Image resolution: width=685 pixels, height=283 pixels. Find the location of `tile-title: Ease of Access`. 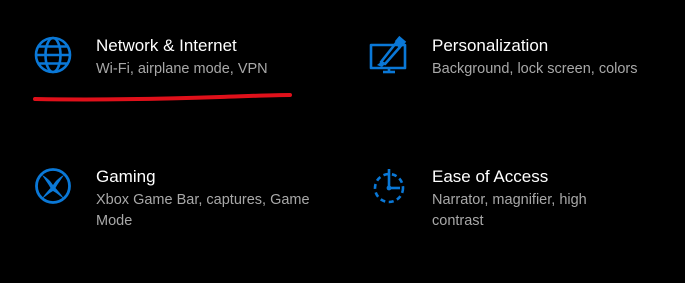

tile-title: Ease of Access is located at coordinates (490, 176).